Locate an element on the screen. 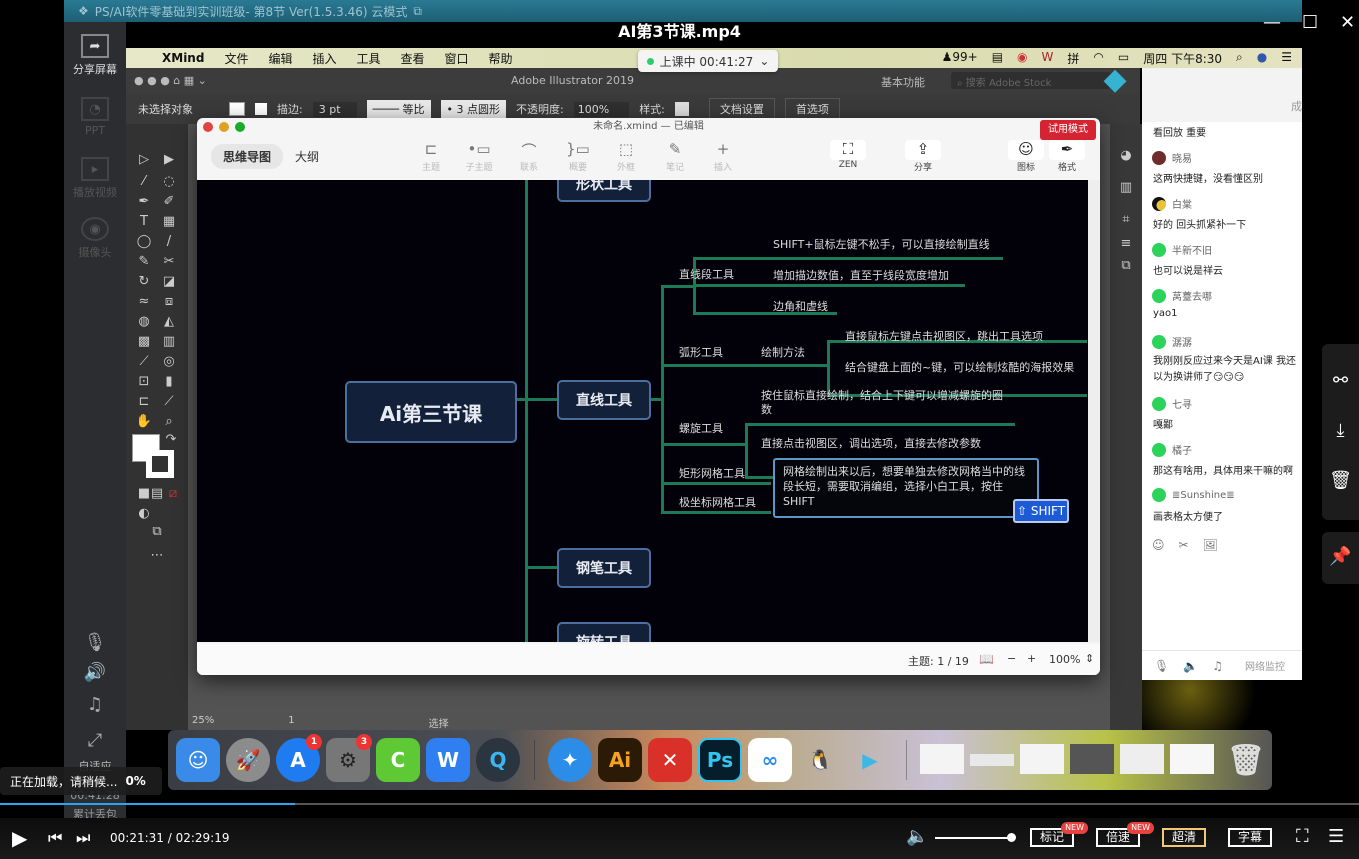 The height and width of the screenshot is (859, 1359). minimize-window-button is located at coordinates (224, 127).